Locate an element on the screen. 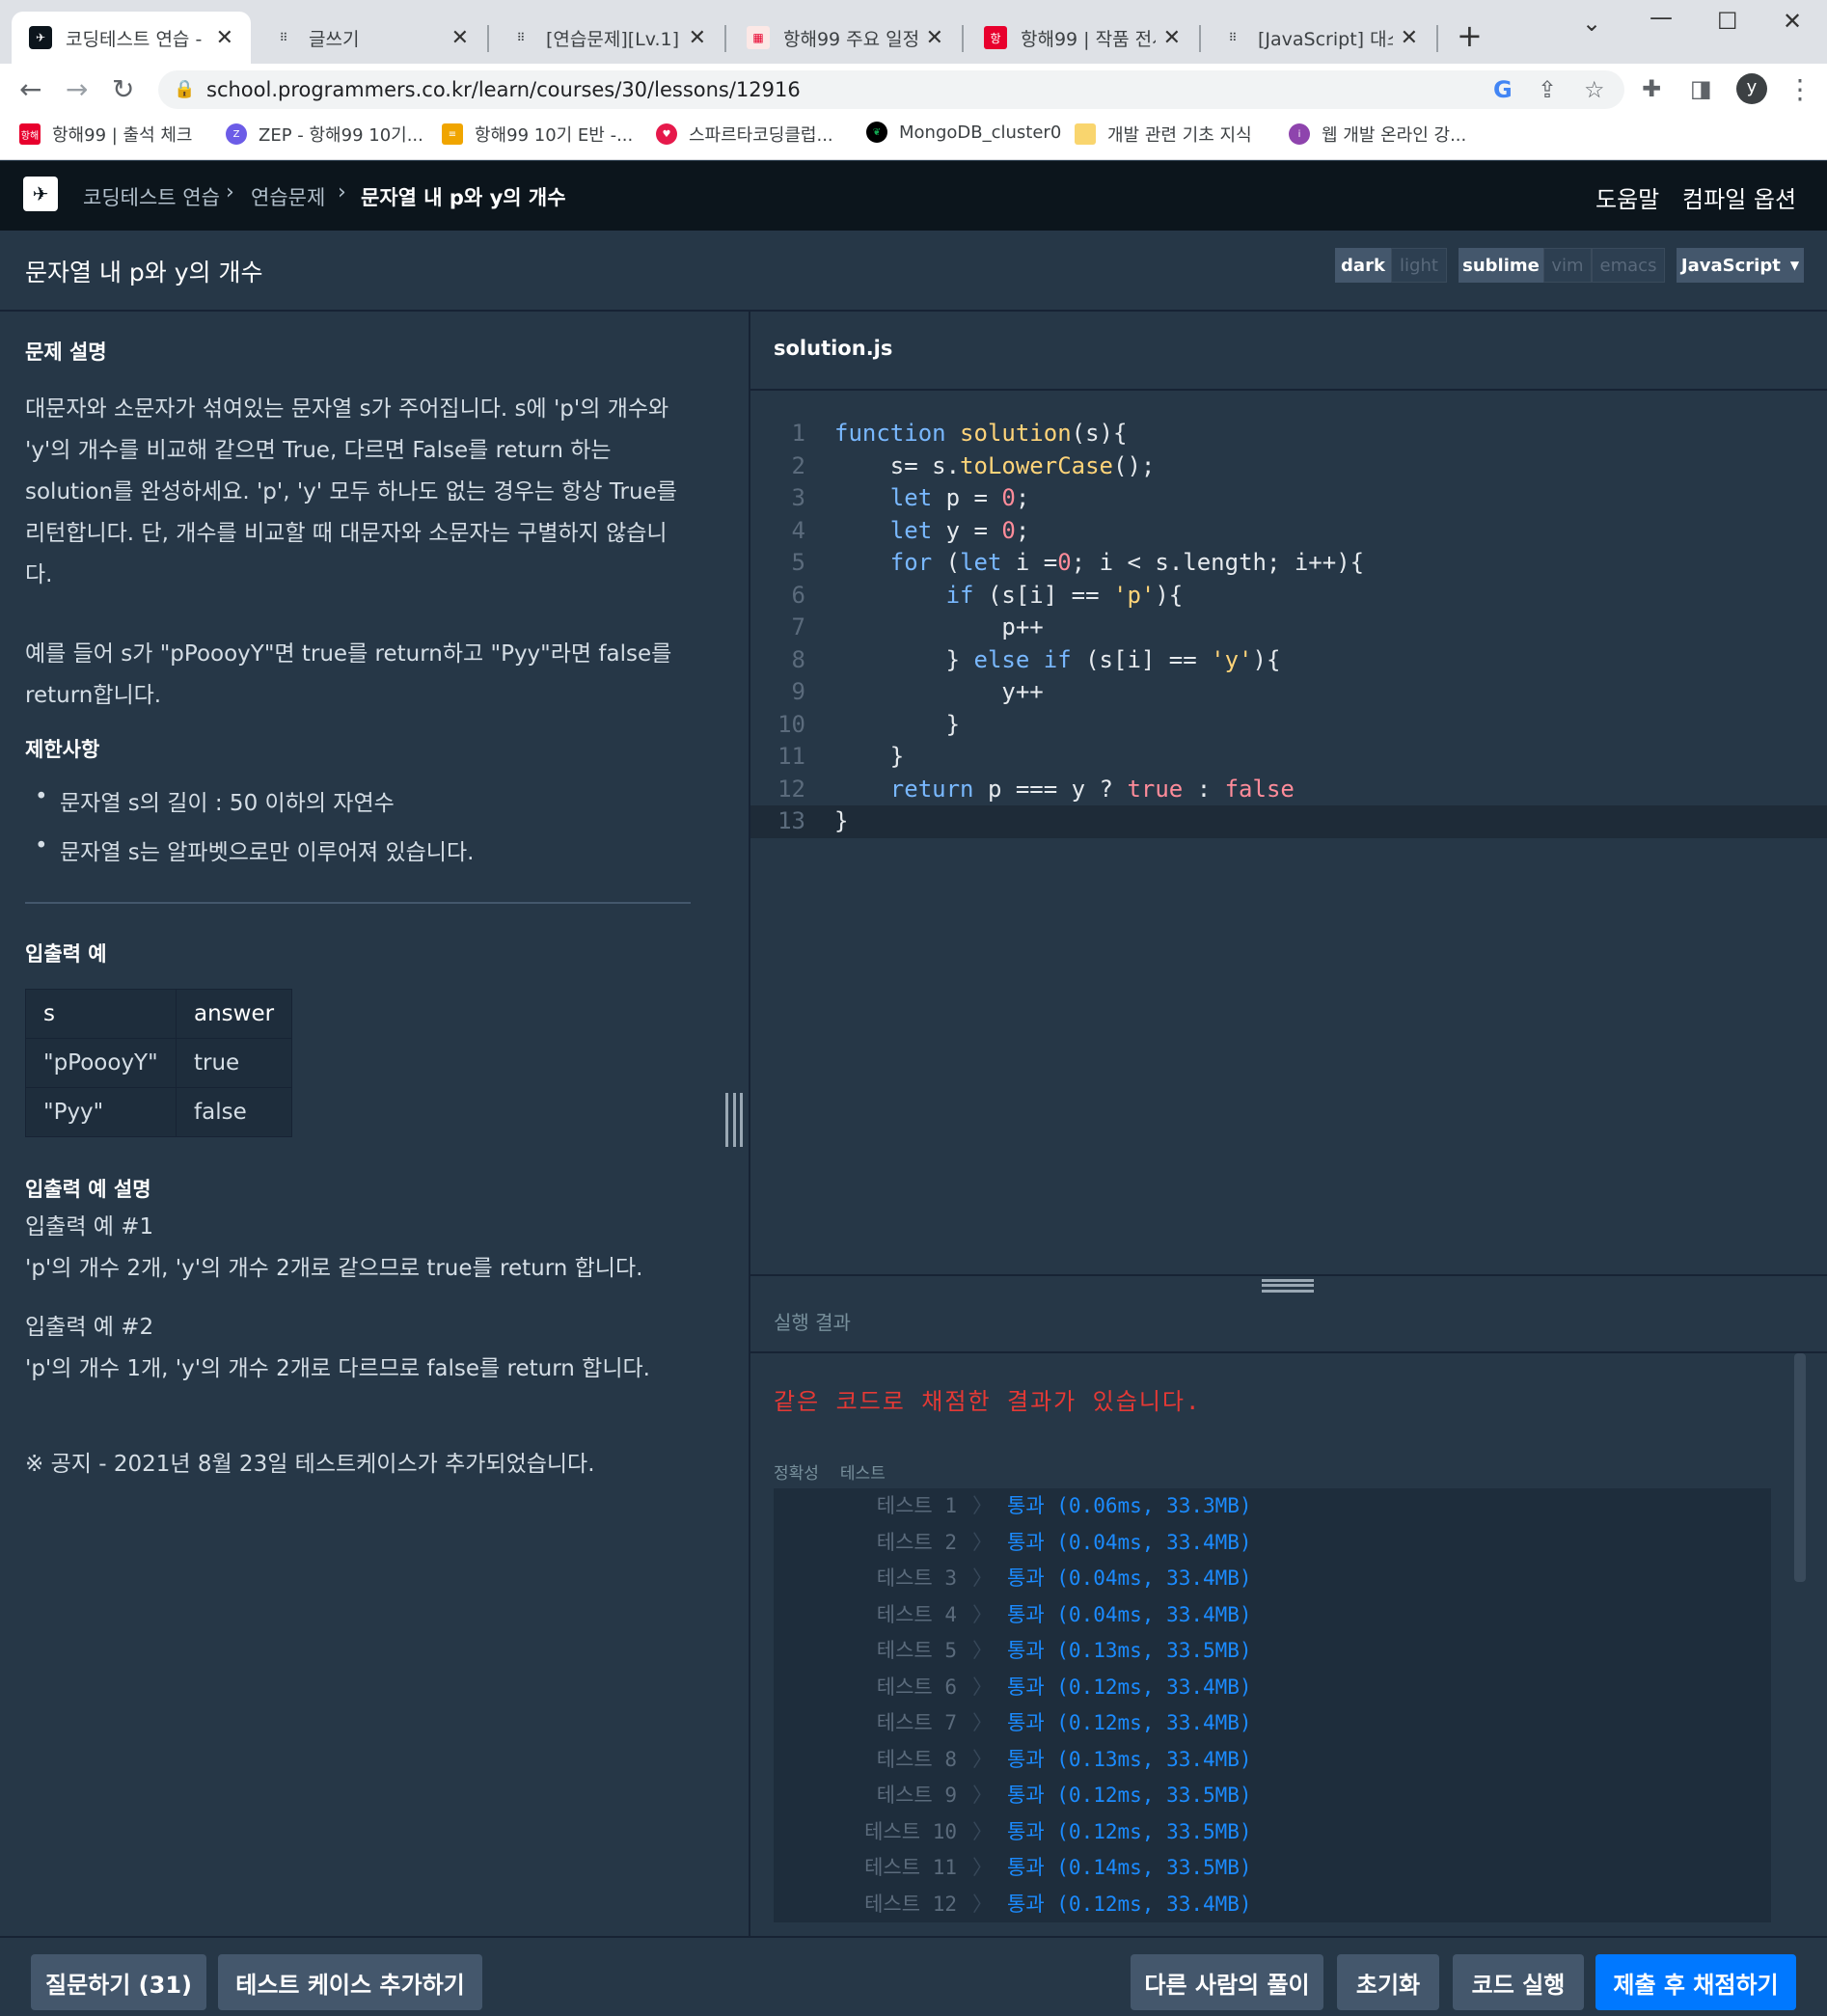  keymap-sublime-button: sublime is located at coordinates (1501, 265).